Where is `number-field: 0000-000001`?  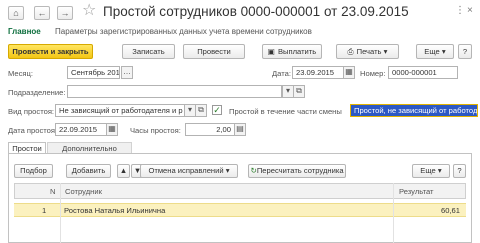
number-field: 0000-000001 is located at coordinates (423, 72).